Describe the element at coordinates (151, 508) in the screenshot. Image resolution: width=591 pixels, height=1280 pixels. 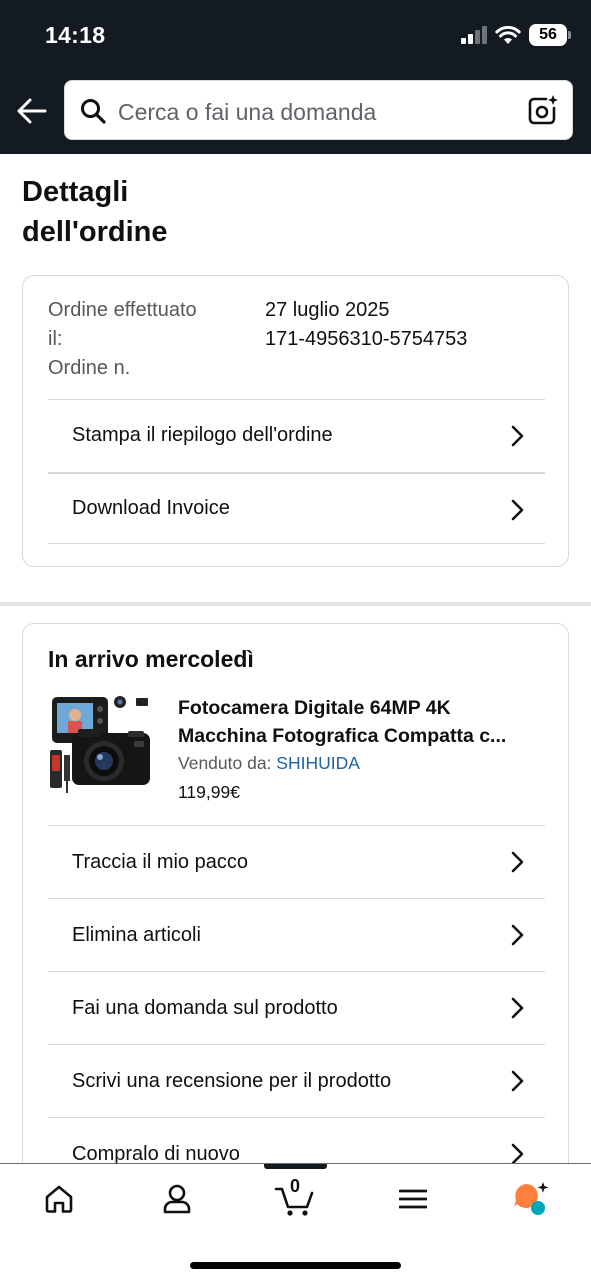
I see `row-label: Download Invoice` at that location.